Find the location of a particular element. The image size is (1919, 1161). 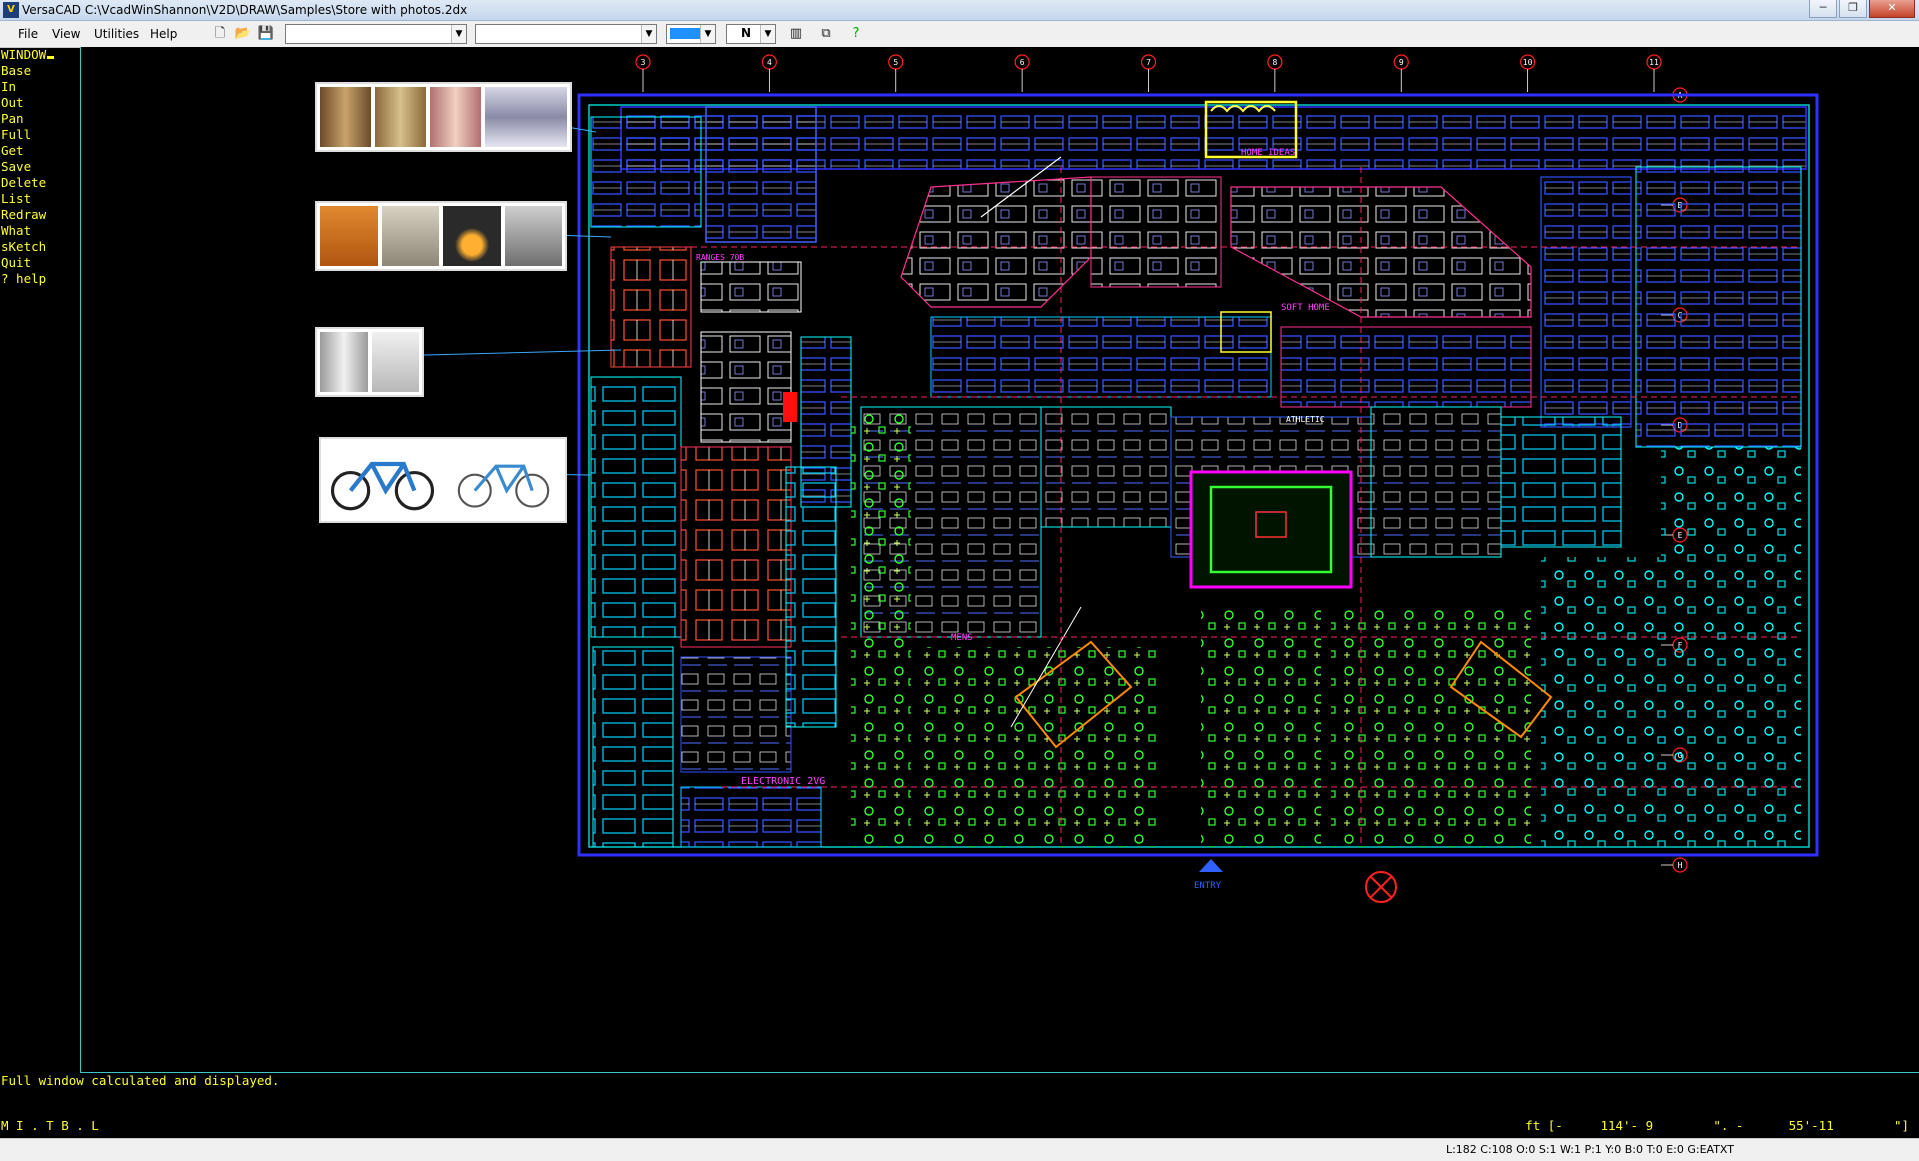

command-in: In is located at coordinates (40, 87).